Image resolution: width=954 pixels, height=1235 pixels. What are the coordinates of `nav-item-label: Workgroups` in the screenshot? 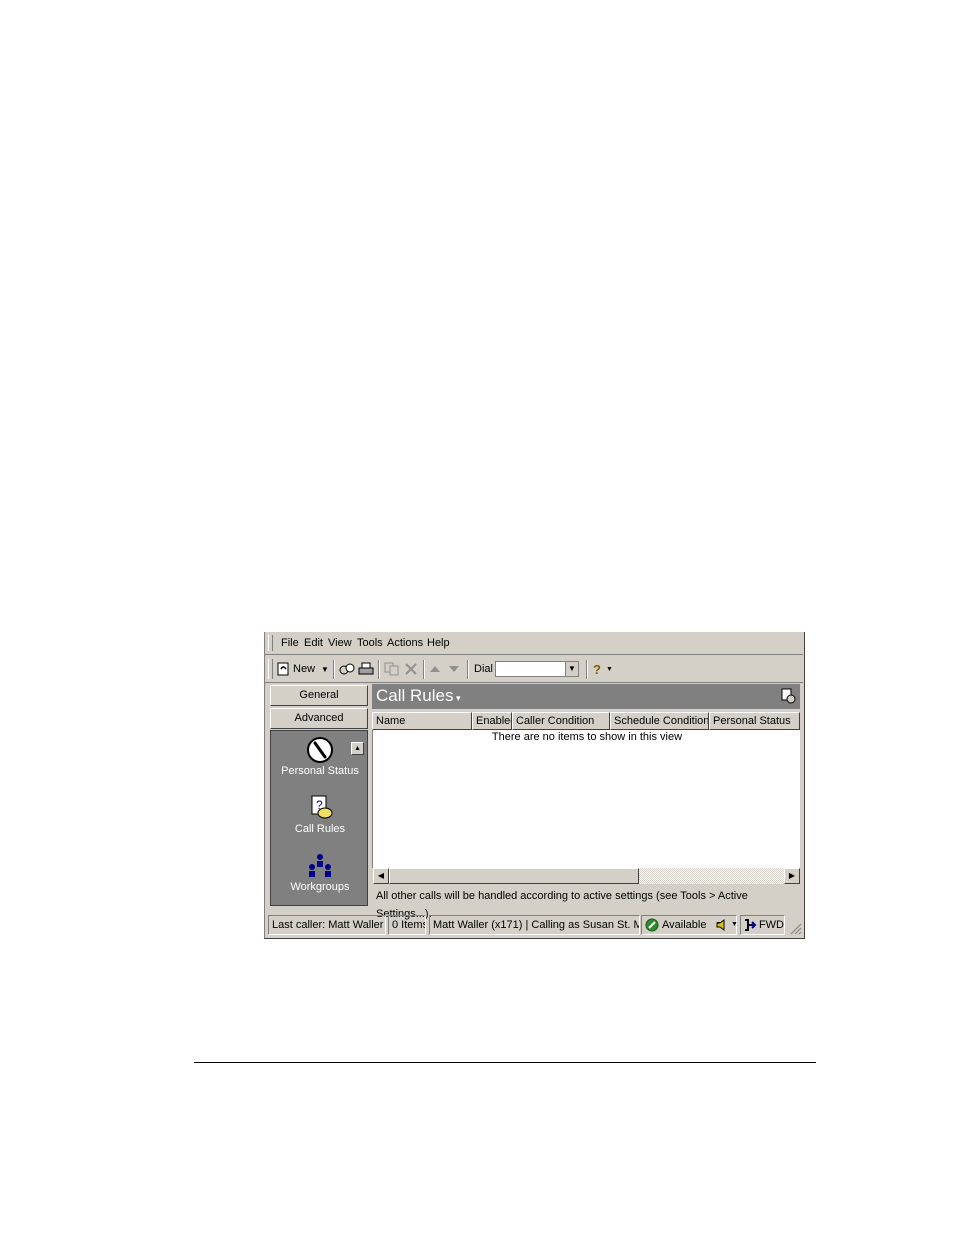 It's located at (320, 887).